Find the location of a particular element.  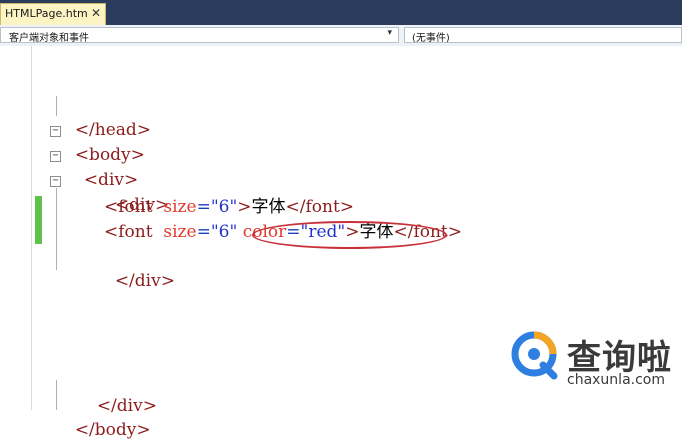

code-line-font-1: <font size="6">字体</font> is located at coordinates (229, 207).